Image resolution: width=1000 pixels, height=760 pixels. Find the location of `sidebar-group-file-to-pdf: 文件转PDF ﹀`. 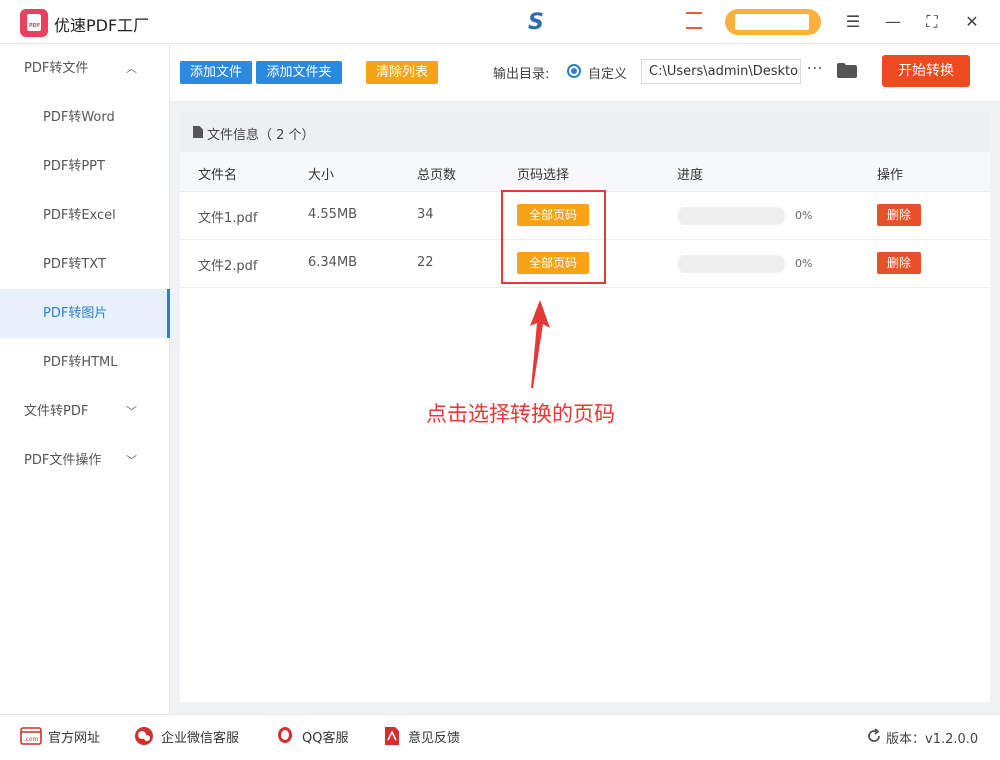

sidebar-group-file-to-pdf: 文件转PDF ﹀ is located at coordinates (85, 411).